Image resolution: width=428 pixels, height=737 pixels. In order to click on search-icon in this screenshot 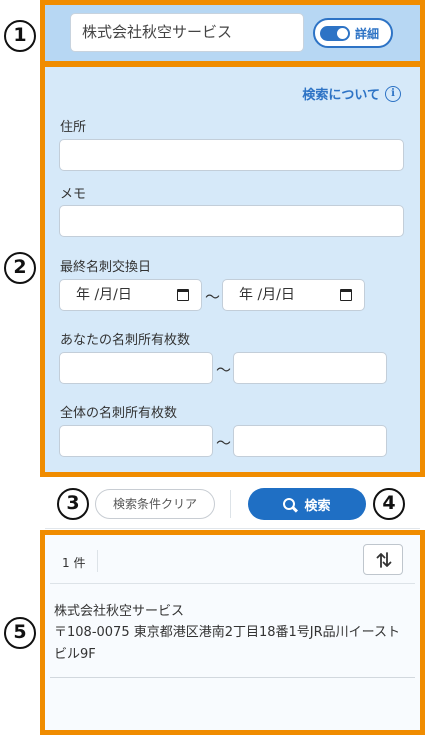, I will do `click(289, 504)`.